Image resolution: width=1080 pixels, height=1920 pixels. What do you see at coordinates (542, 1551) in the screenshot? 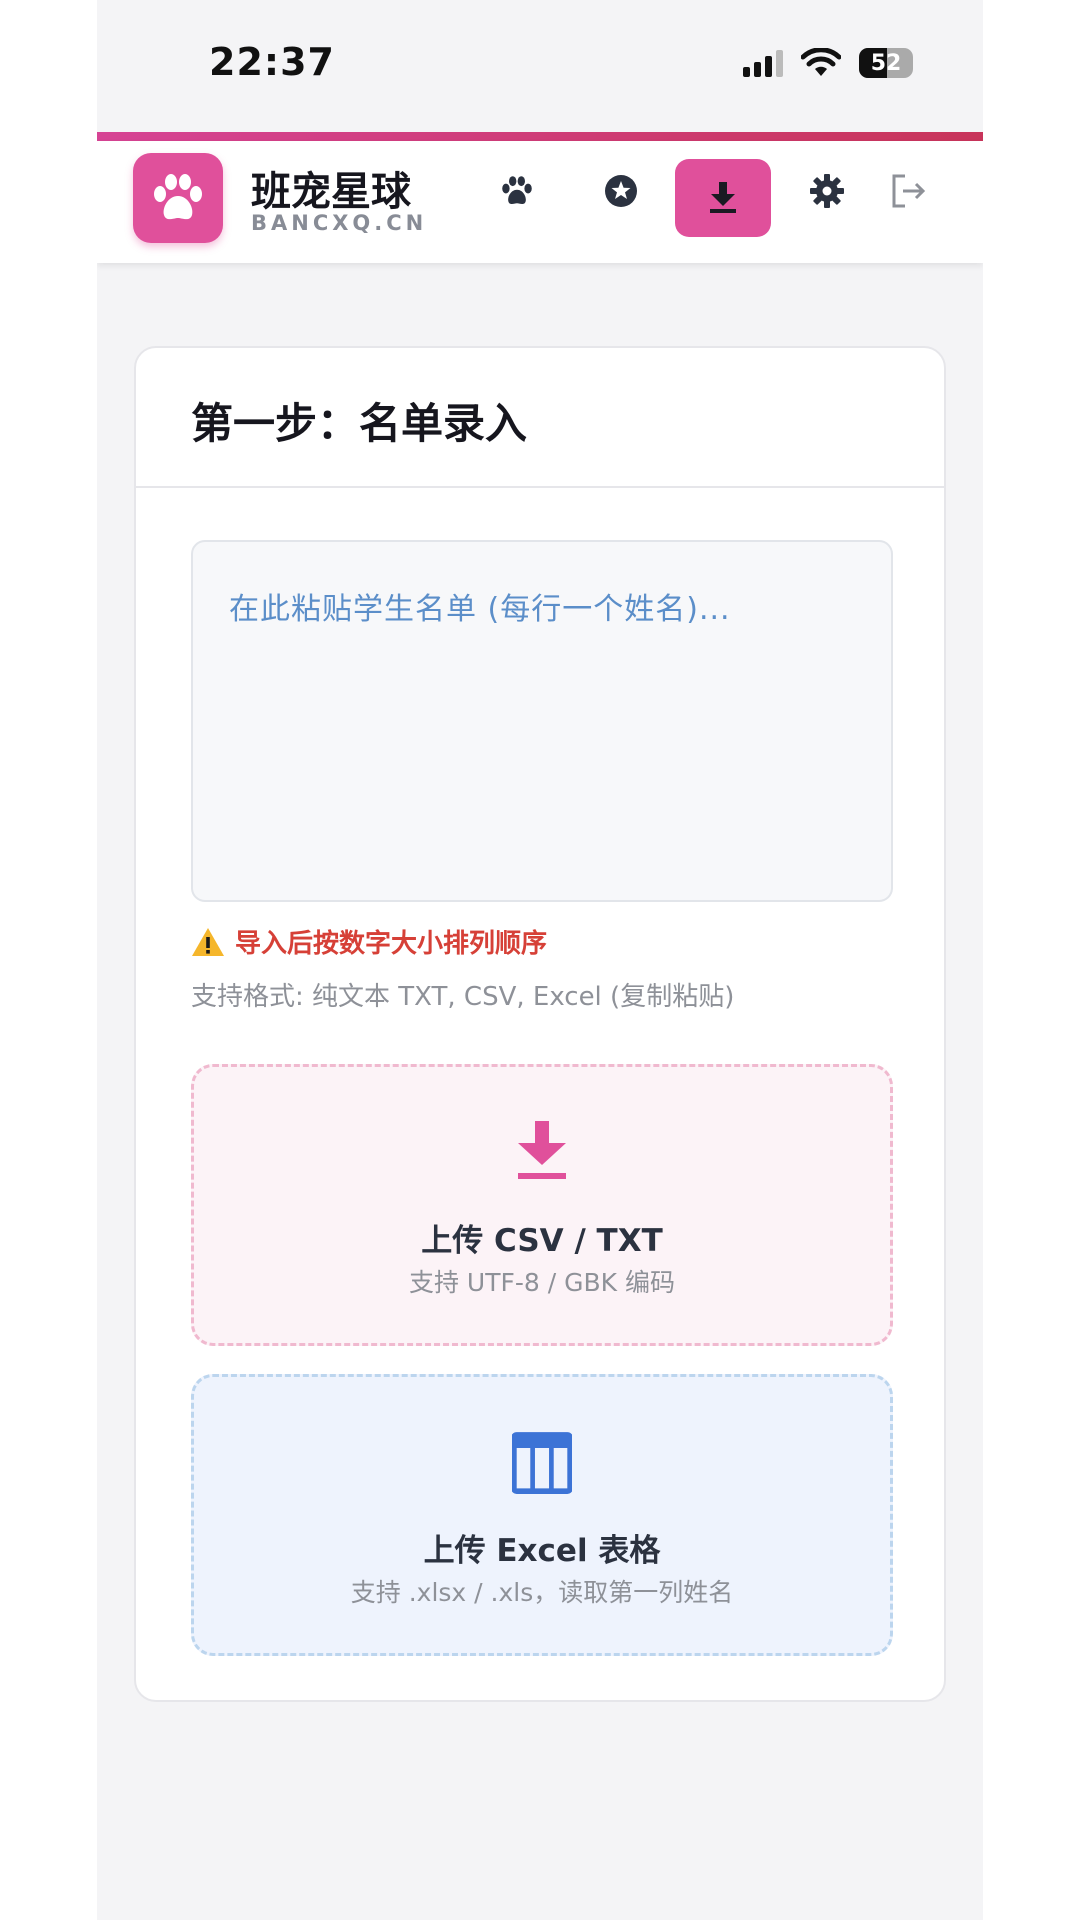
I see `upload-excel-title: 上传 Excel 表格` at bounding box center [542, 1551].